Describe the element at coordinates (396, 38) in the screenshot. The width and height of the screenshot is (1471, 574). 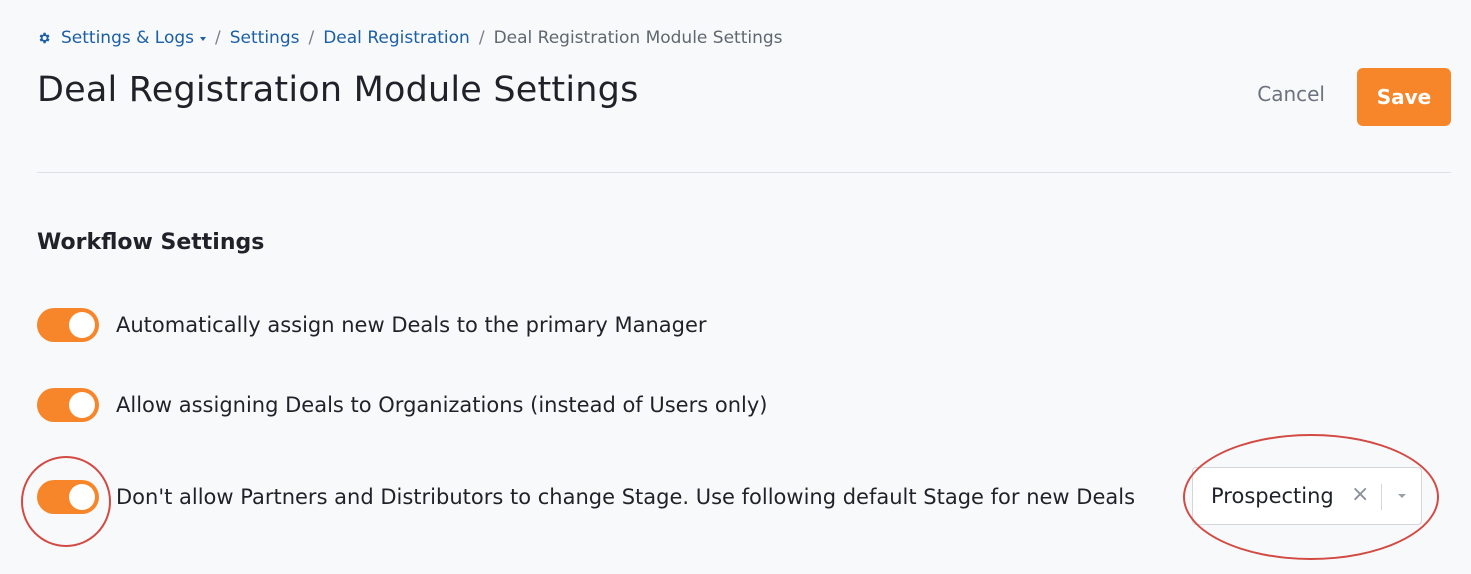
I see `breadcrumb-deal-registration-link: Deal Registration` at that location.